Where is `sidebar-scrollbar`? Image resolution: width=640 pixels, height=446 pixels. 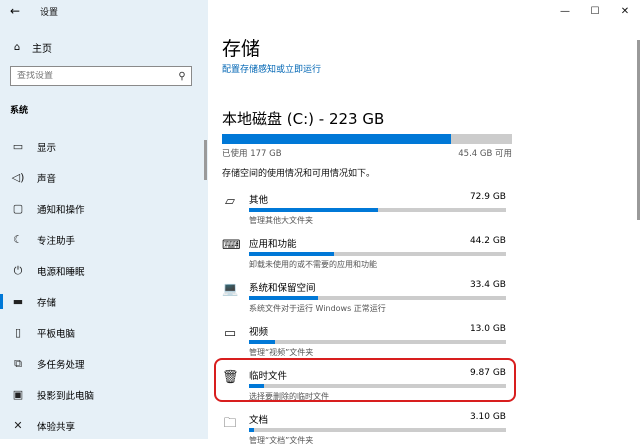
sidebar-scrollbar is located at coordinates (205, 160).